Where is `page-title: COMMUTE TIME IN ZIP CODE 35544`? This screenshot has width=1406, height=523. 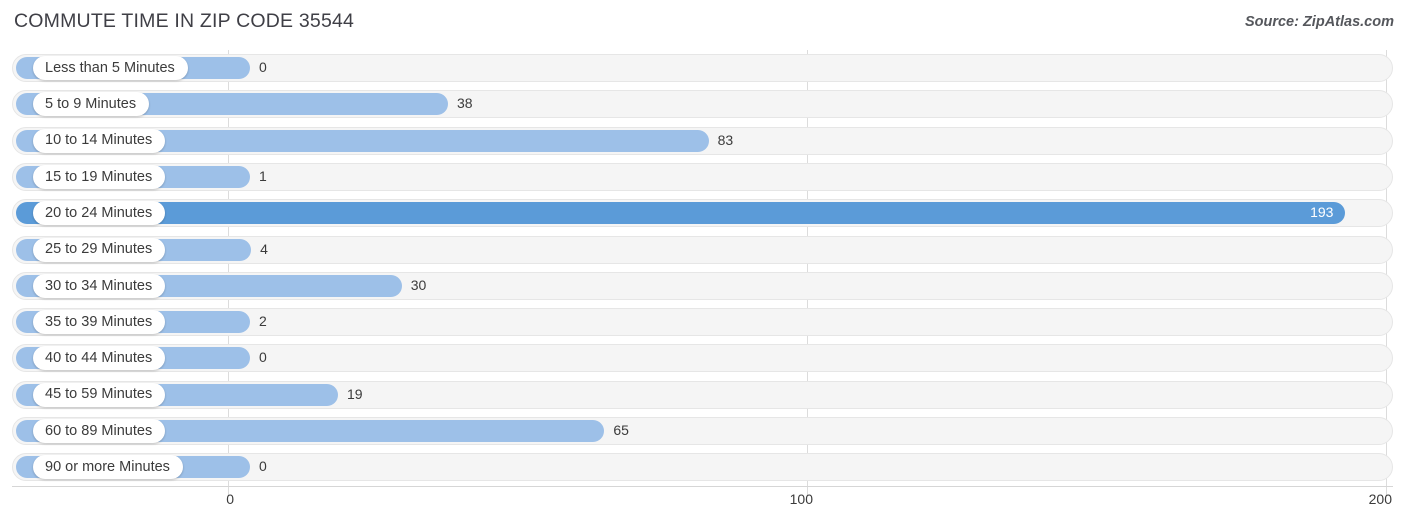 page-title: COMMUTE TIME IN ZIP CODE 35544 is located at coordinates (184, 21).